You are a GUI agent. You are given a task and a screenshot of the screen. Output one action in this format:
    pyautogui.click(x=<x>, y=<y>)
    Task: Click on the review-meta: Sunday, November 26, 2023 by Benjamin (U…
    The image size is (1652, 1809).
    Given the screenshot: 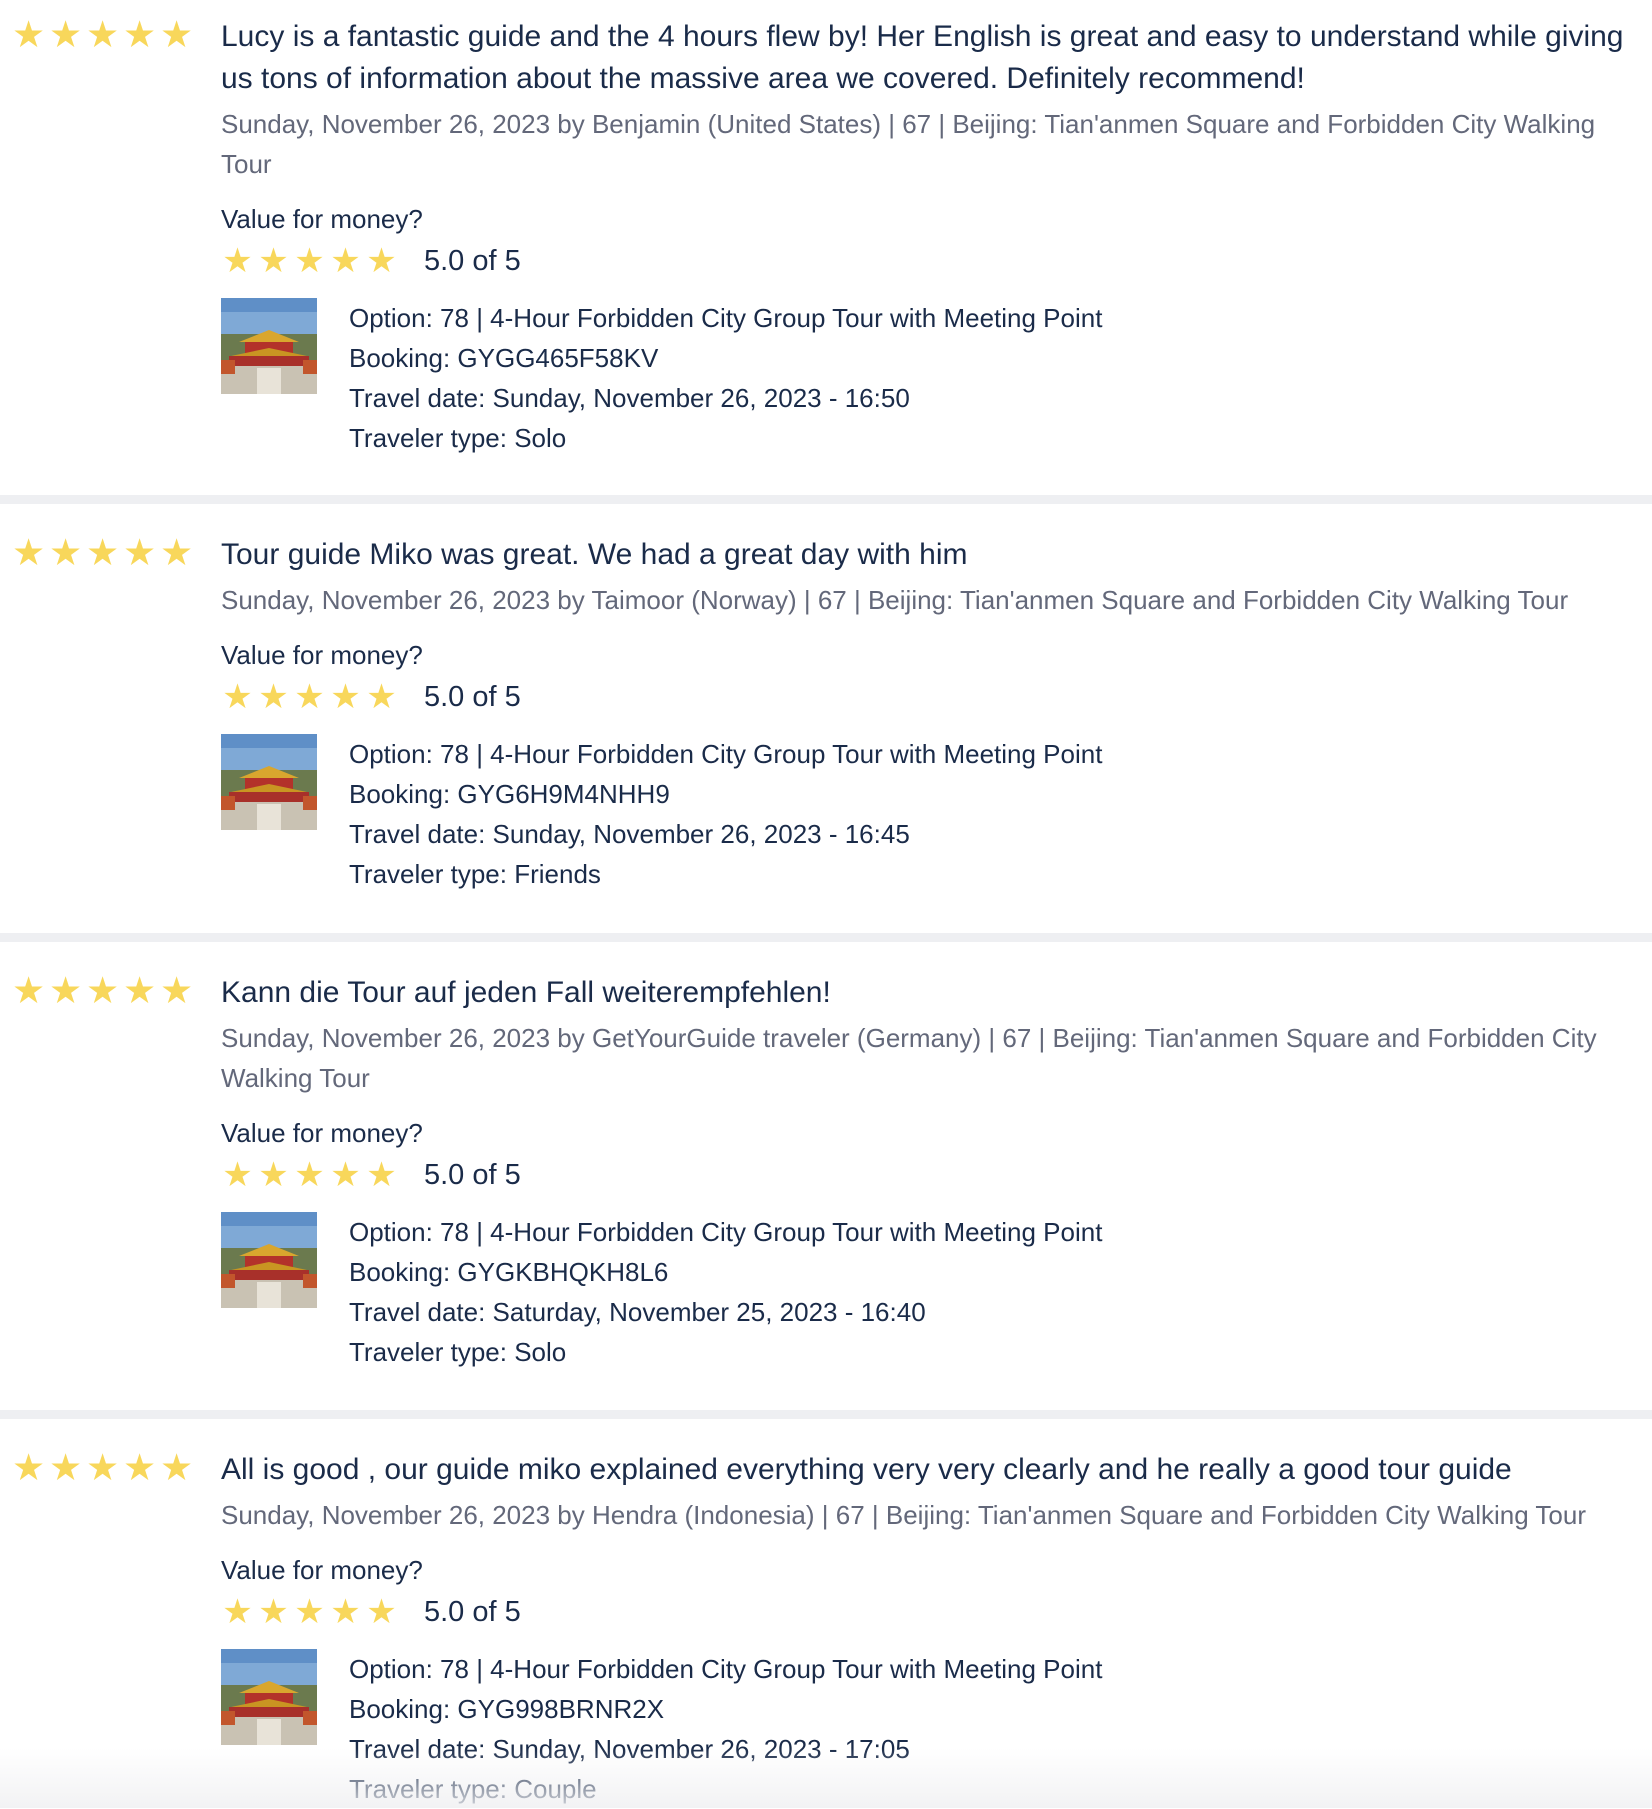 What is the action you would take?
    pyautogui.click(x=908, y=144)
    